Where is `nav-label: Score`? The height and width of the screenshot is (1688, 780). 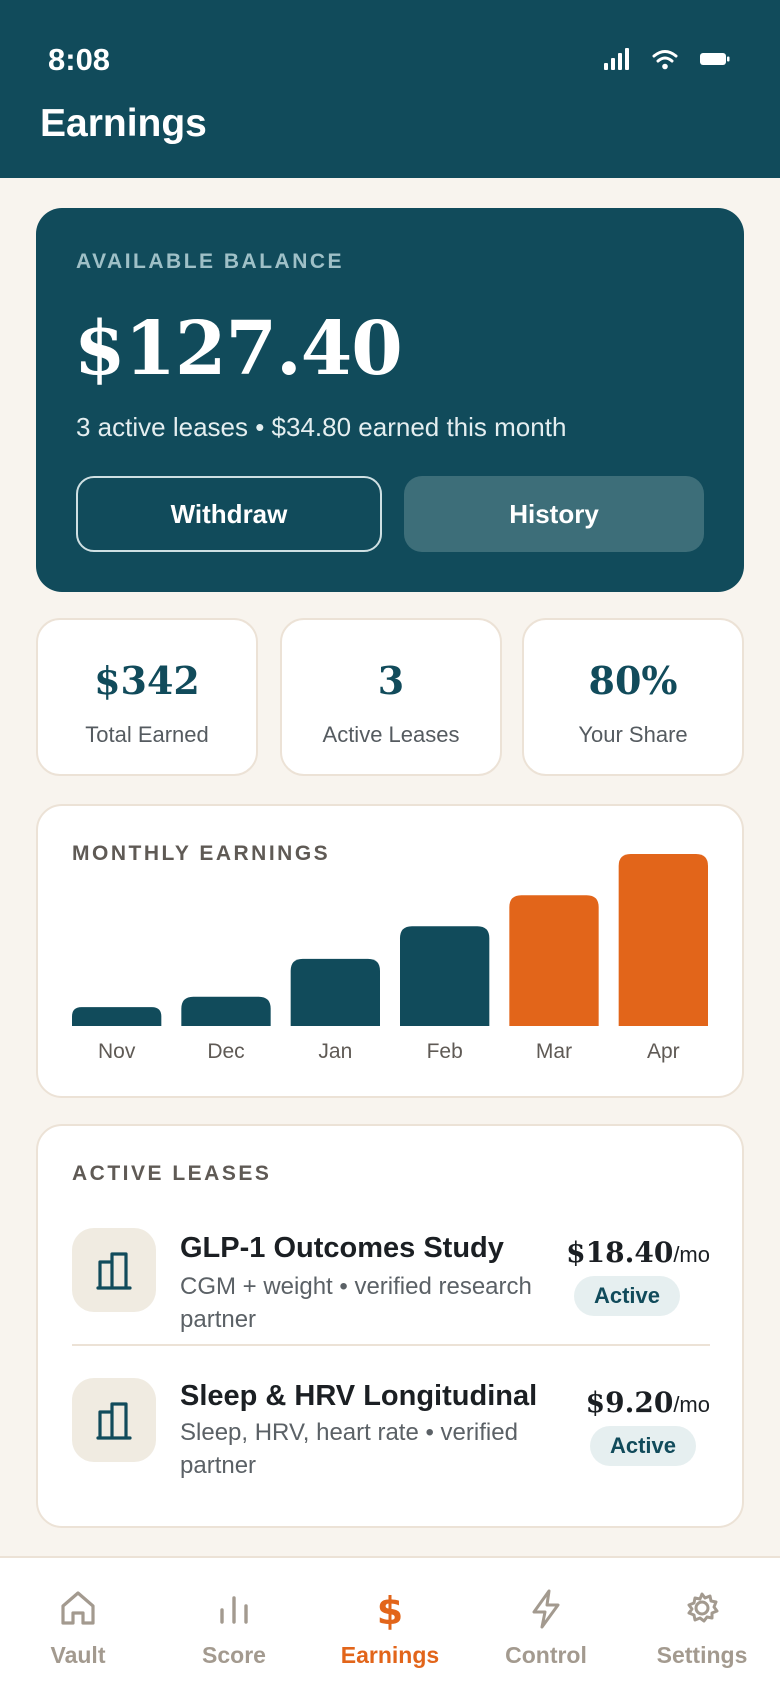 nav-label: Score is located at coordinates (234, 1655).